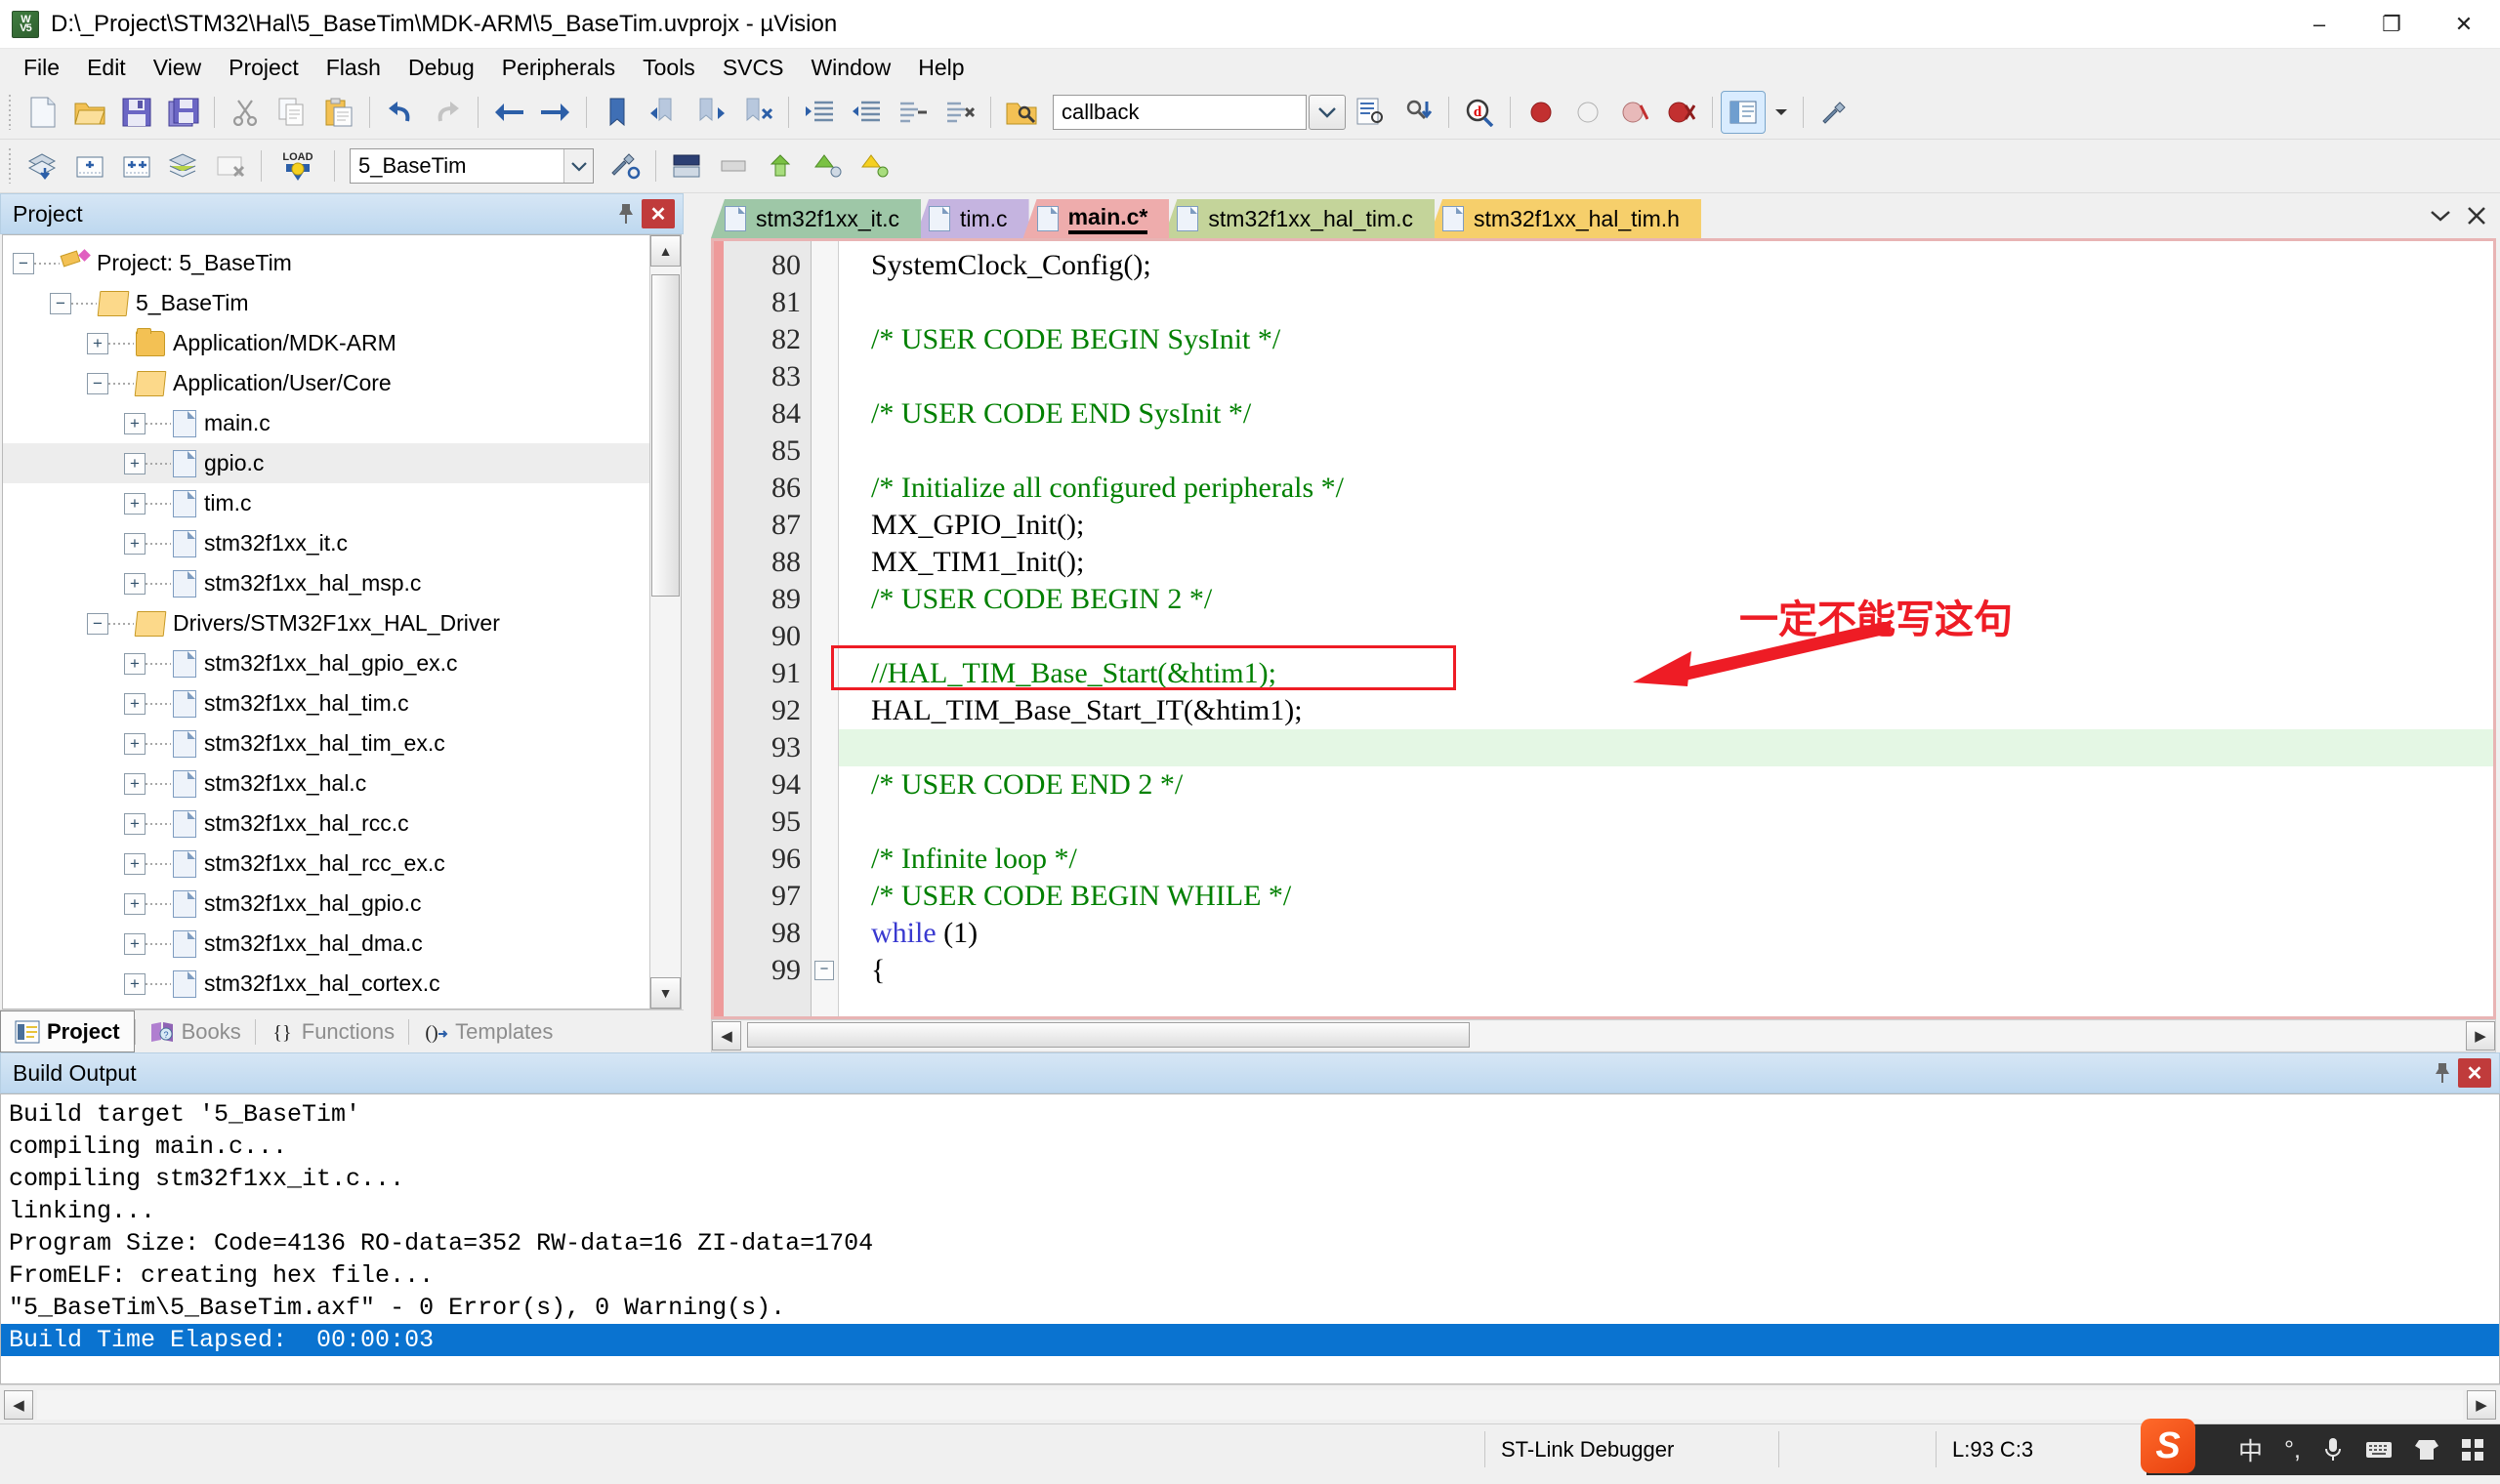  Describe the element at coordinates (1743, 113) in the screenshot. I see `window-layout-icon` at that location.